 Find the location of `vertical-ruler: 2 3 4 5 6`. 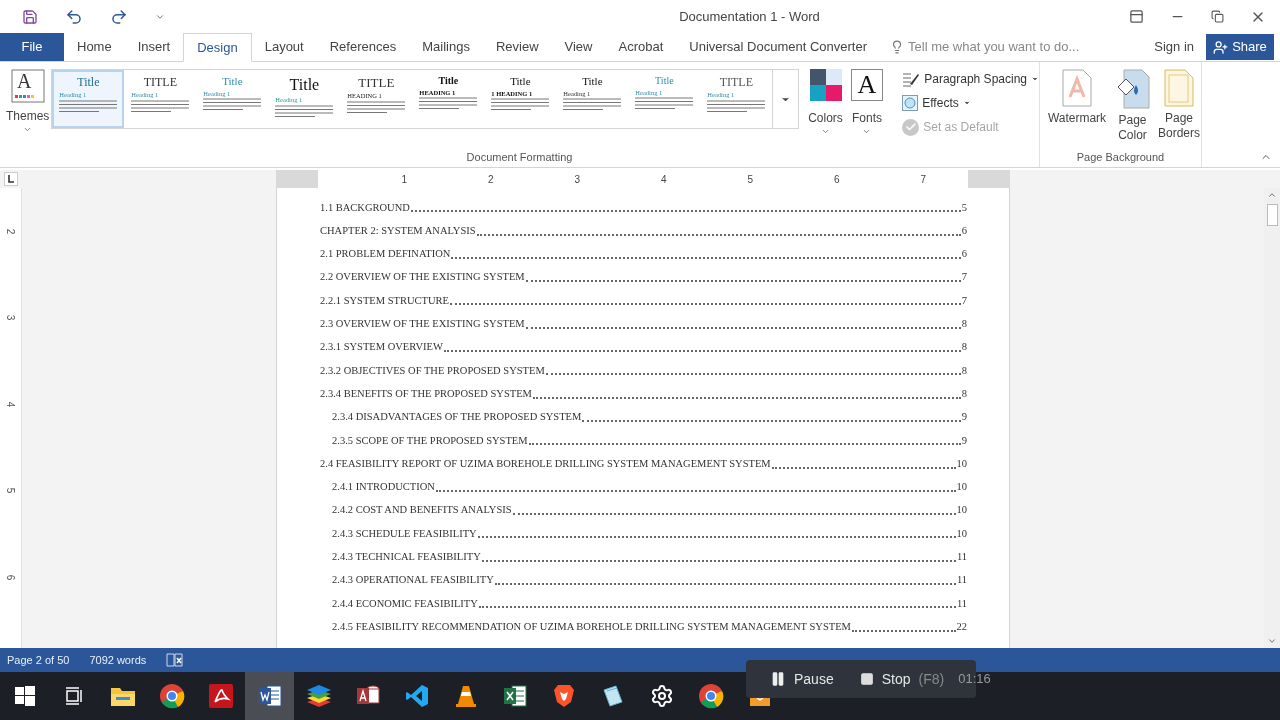

vertical-ruler: 2 3 4 5 6 is located at coordinates (11, 418).